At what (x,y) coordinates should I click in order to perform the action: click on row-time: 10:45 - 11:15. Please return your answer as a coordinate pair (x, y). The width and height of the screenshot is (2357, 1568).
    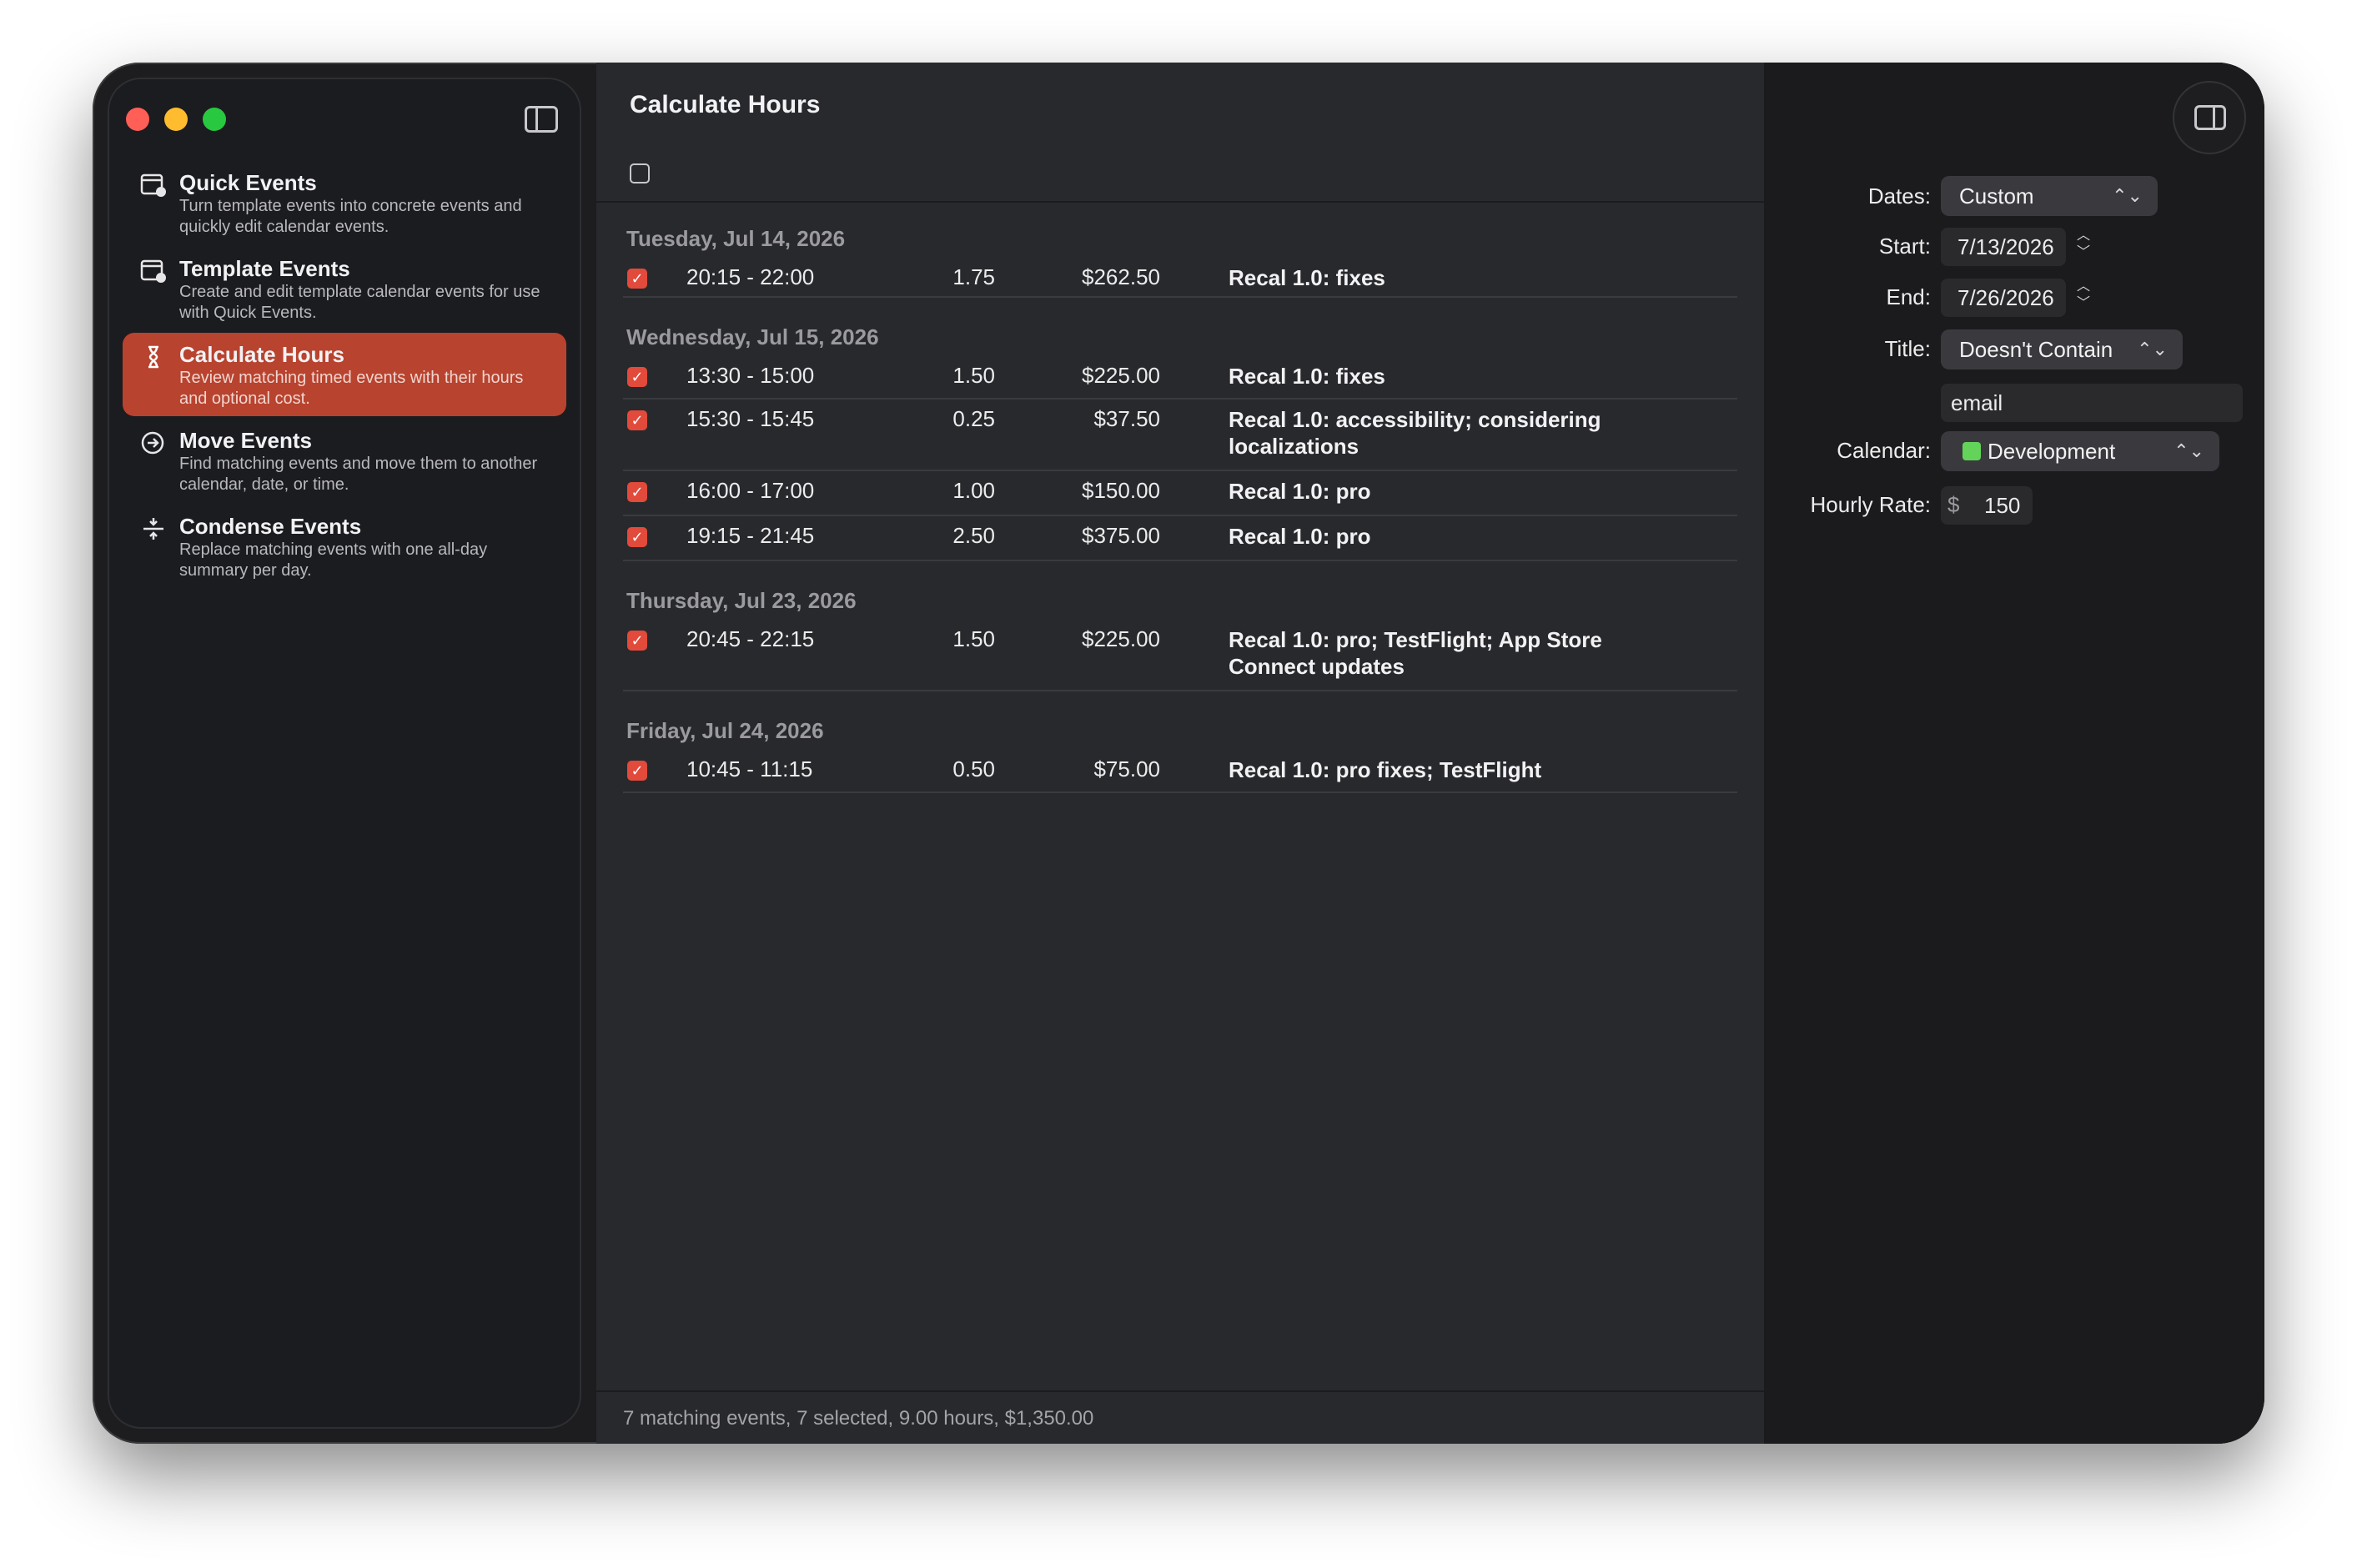
    Looking at the image, I should click on (749, 768).